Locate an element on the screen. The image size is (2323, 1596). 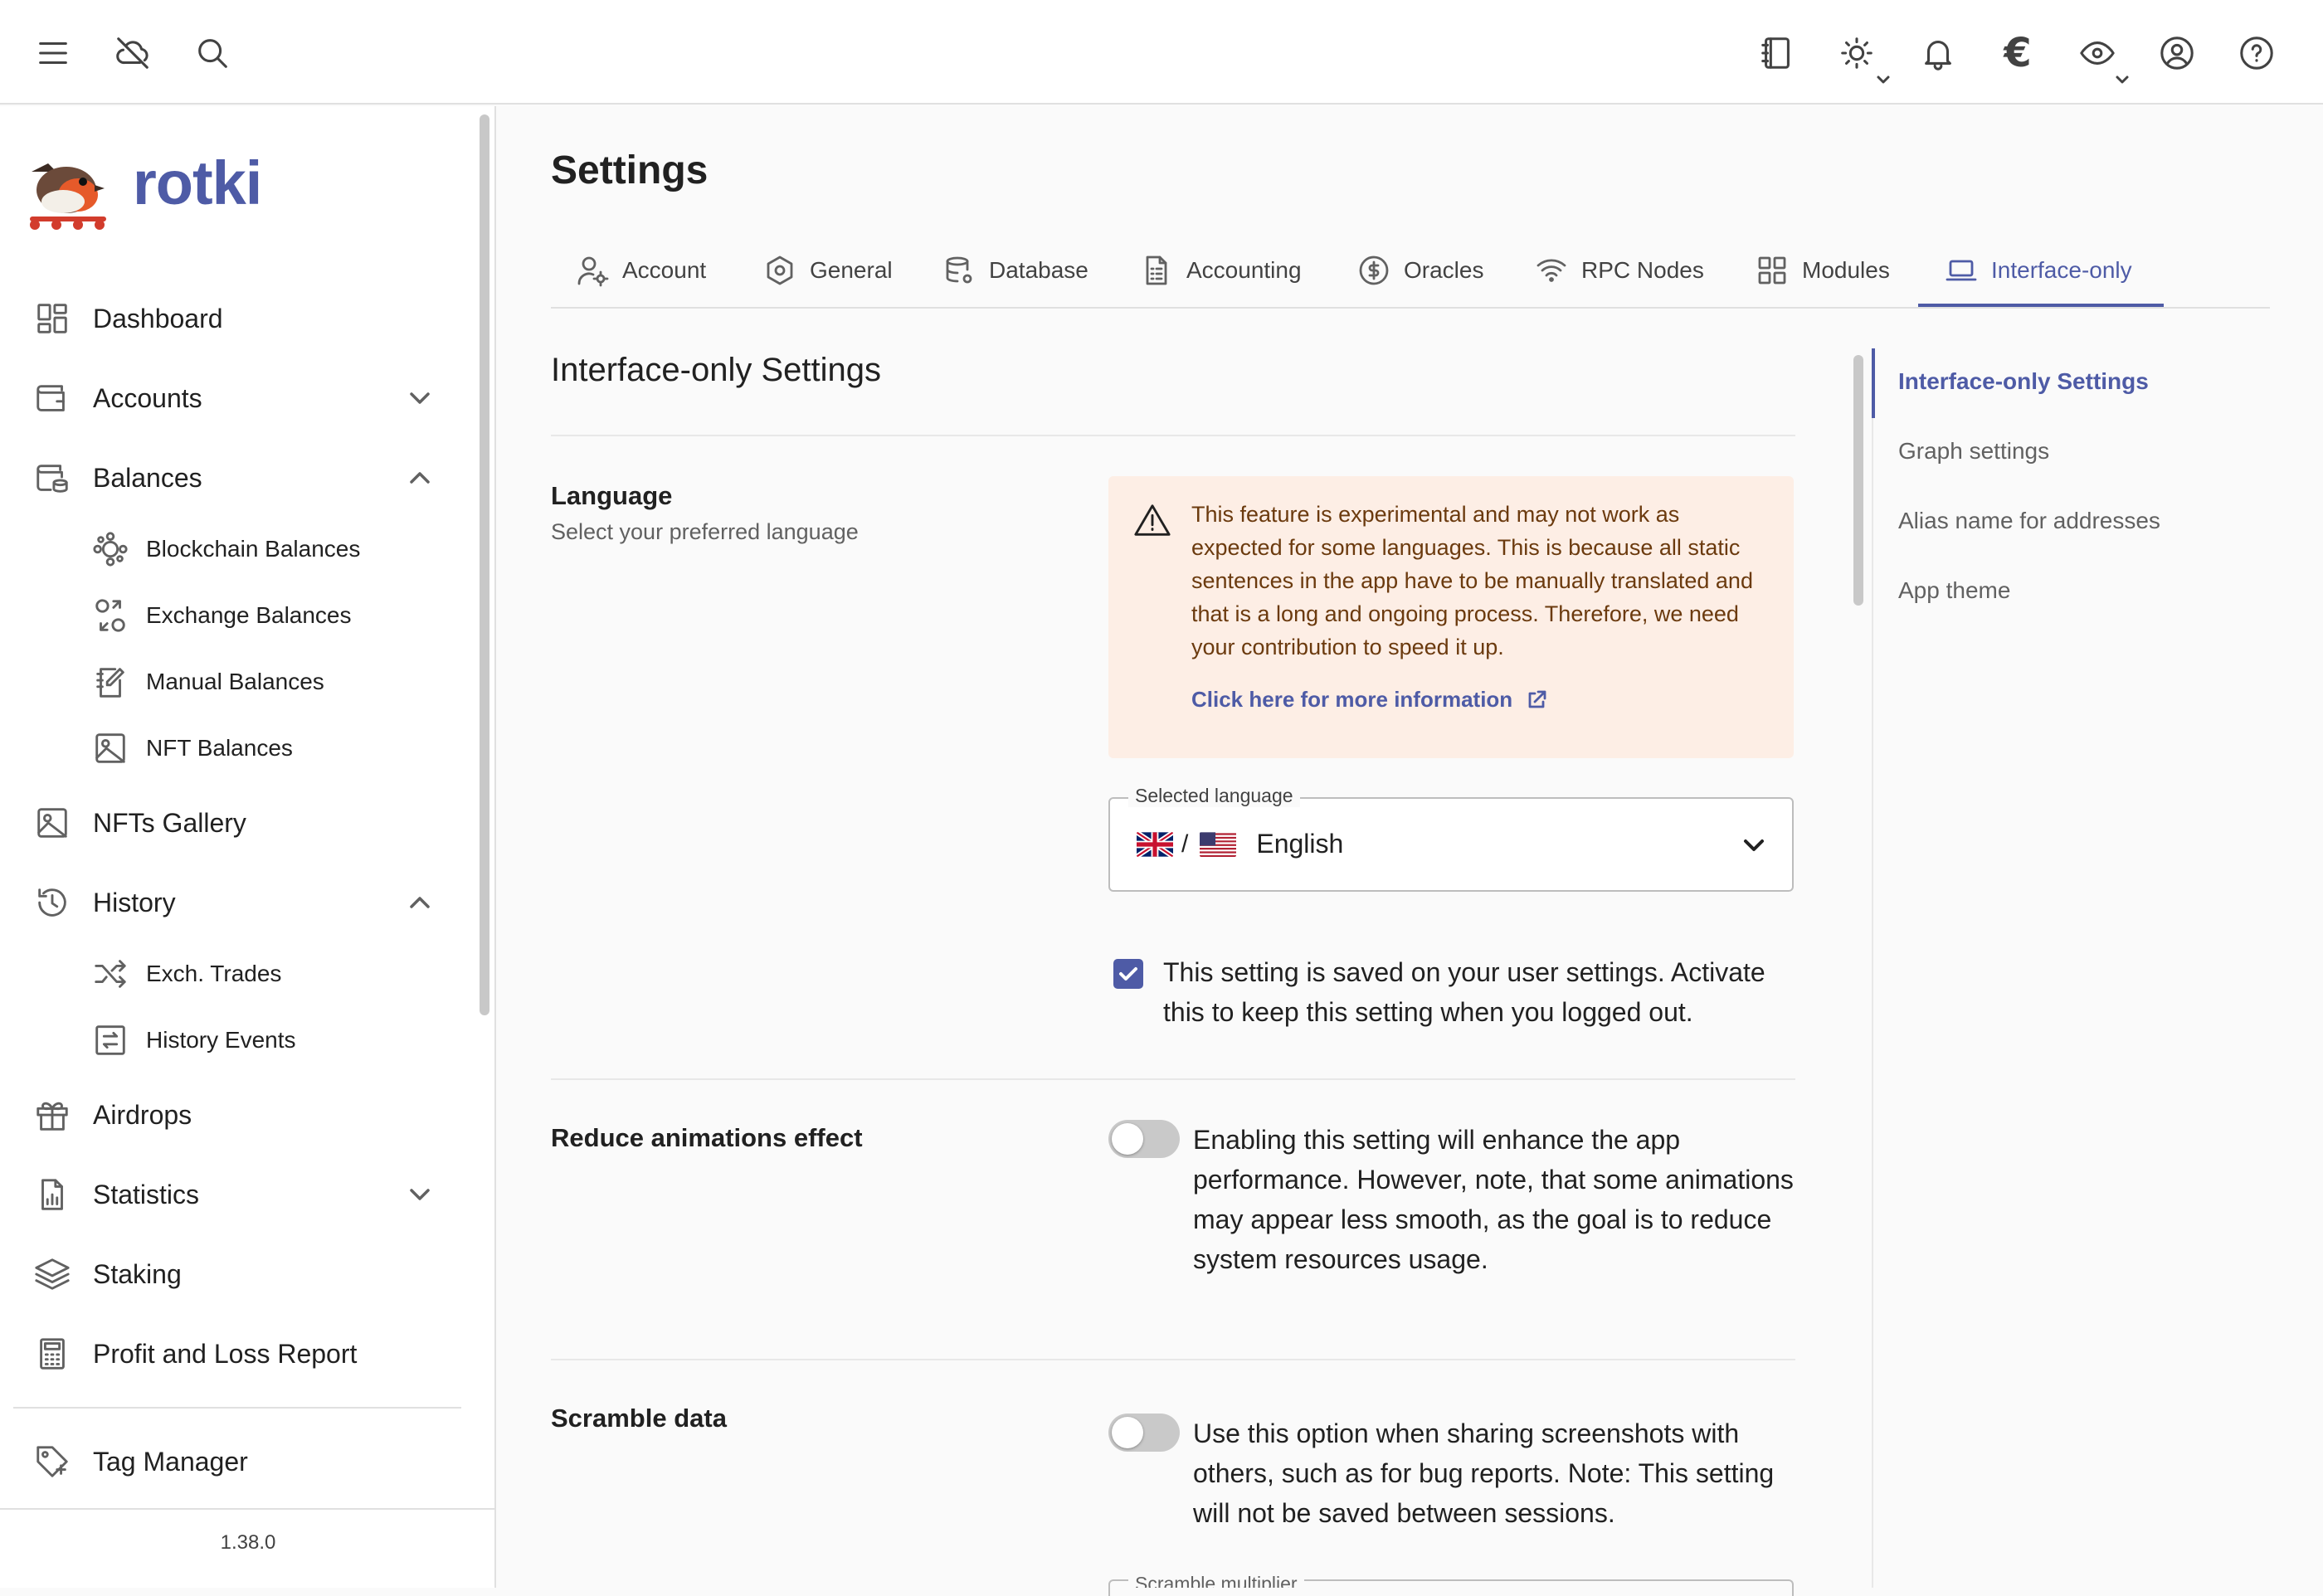
selected-language: / English is located at coordinates (1240, 844).